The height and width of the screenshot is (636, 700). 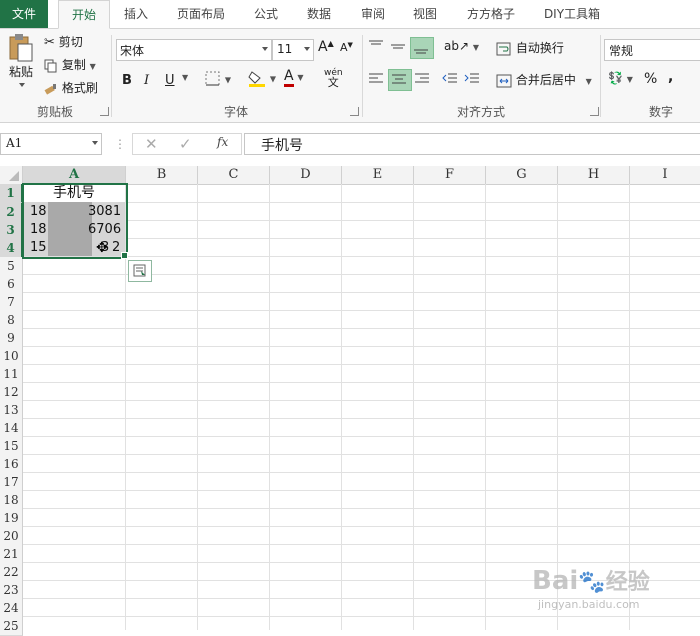 I want to click on row-header-10: 10, so click(x=11, y=356).